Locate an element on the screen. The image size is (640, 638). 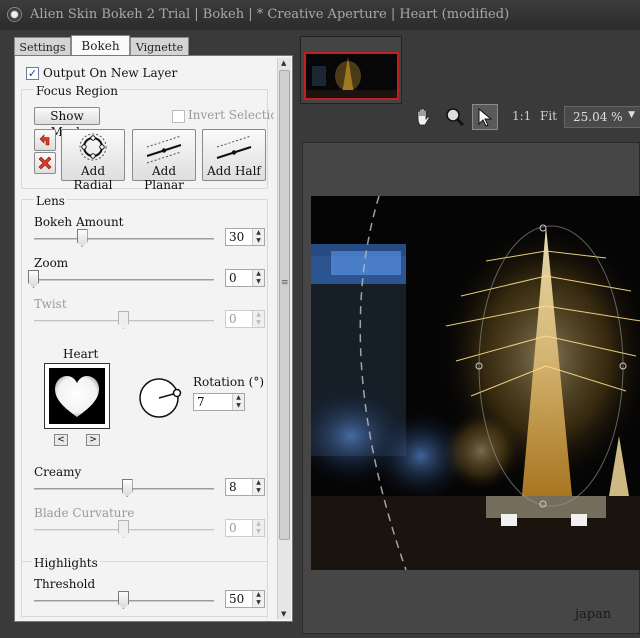
shape-label: Heart is located at coordinates (81, 354).